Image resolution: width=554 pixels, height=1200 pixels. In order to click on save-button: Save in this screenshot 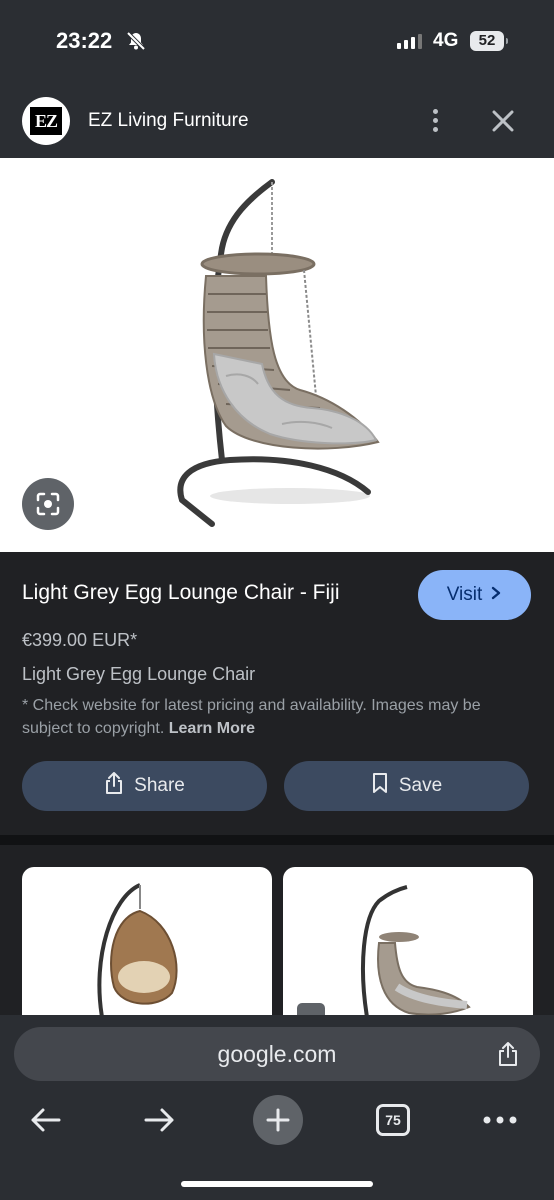, I will do `click(406, 786)`.